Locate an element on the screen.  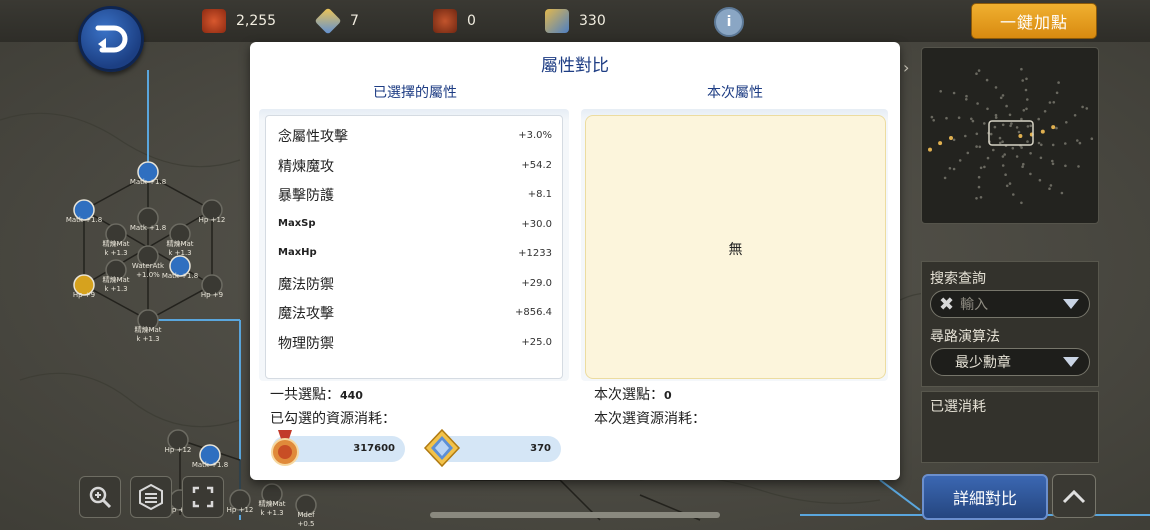
empty-text: 無 is located at coordinates (735, 250).